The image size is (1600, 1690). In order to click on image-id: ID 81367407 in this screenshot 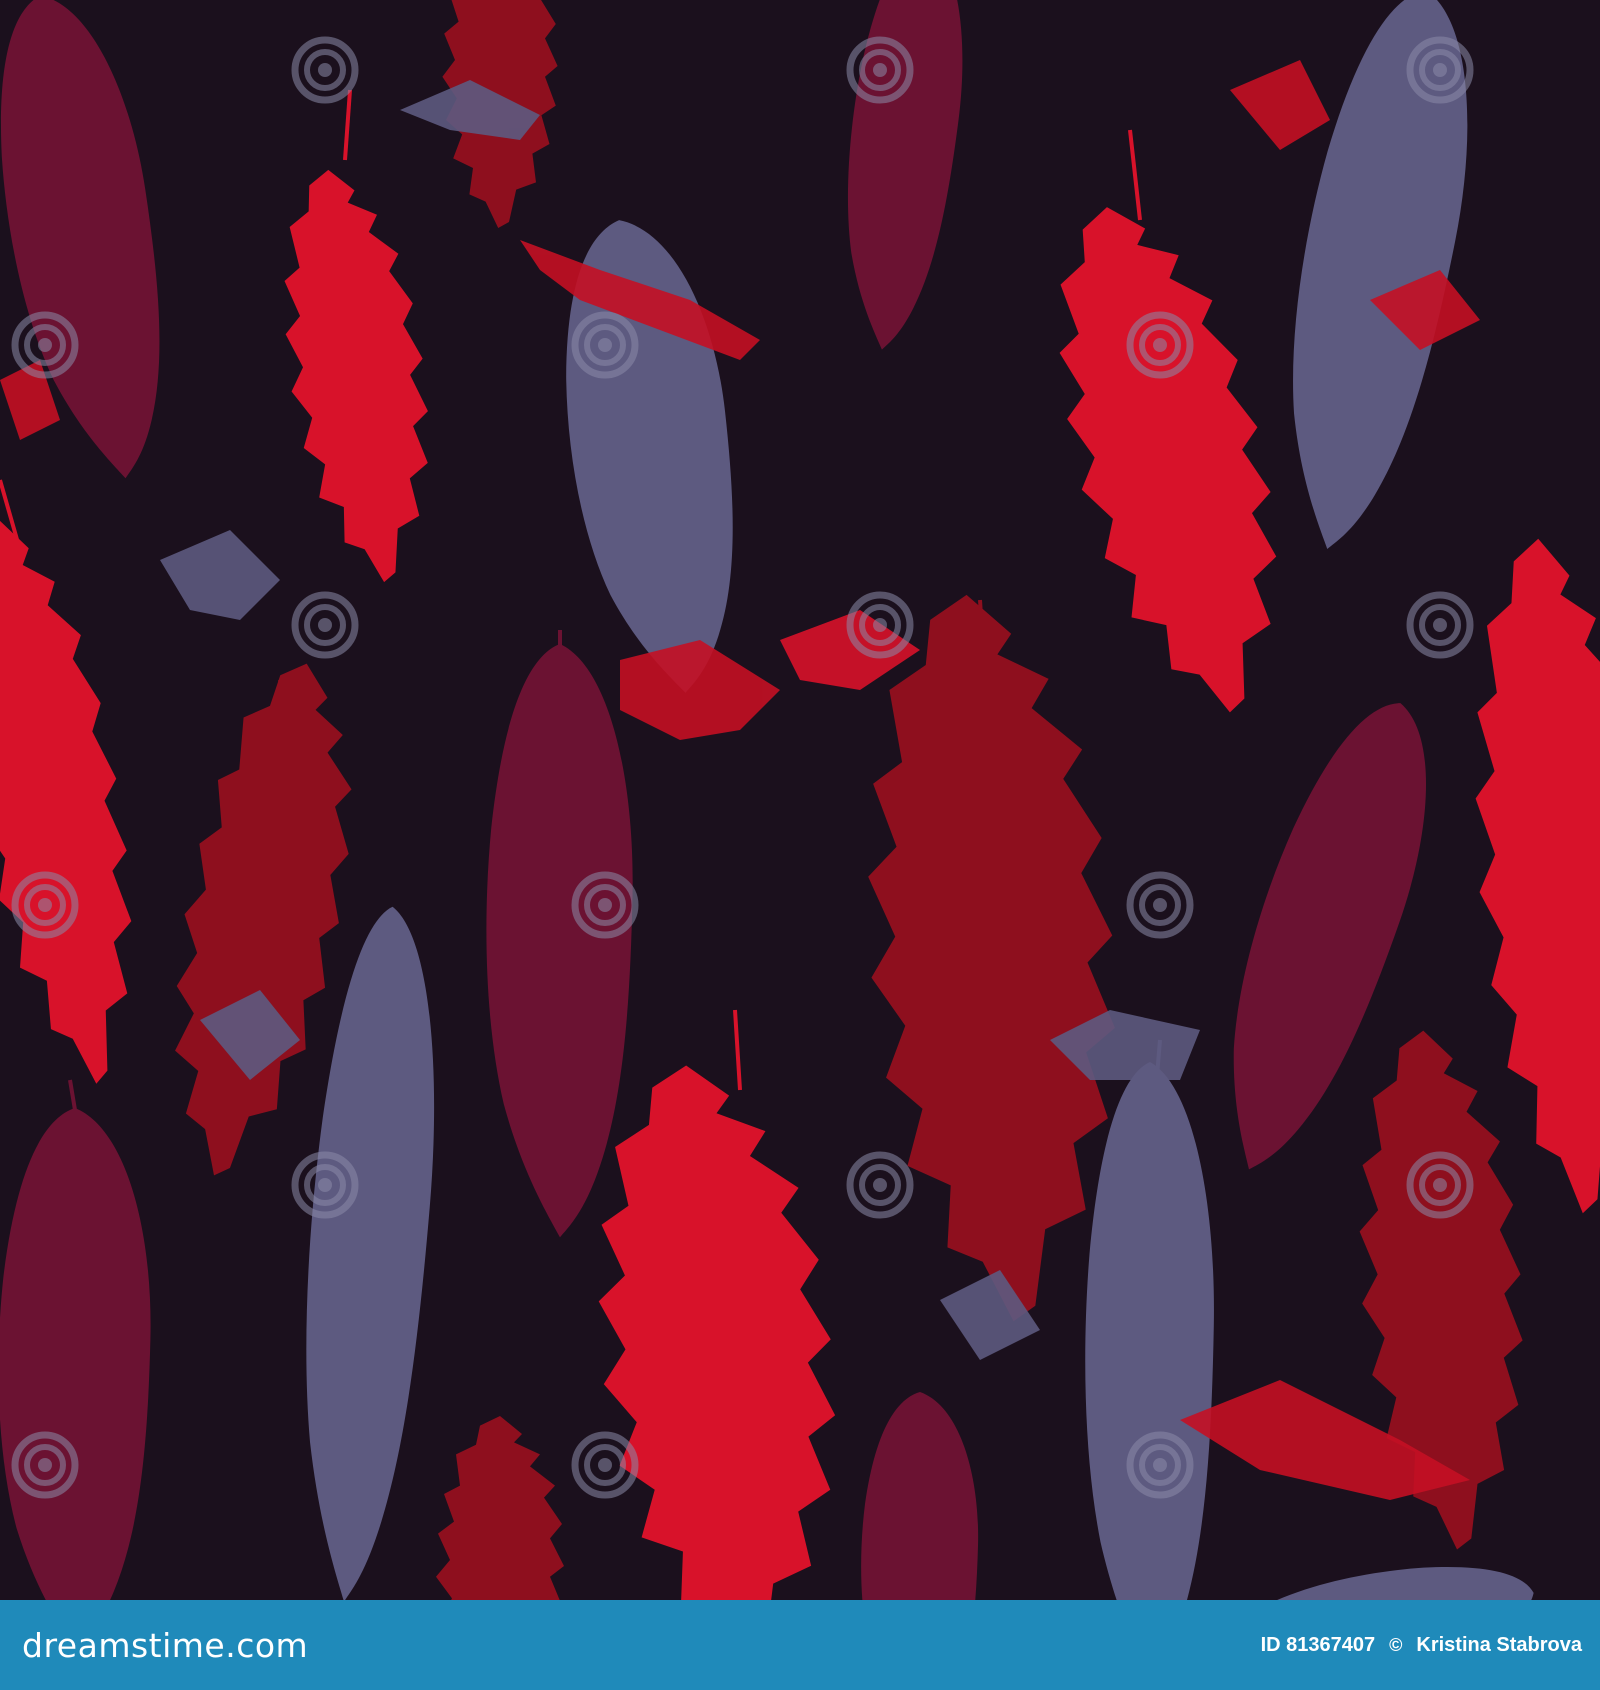, I will do `click(1318, 1644)`.